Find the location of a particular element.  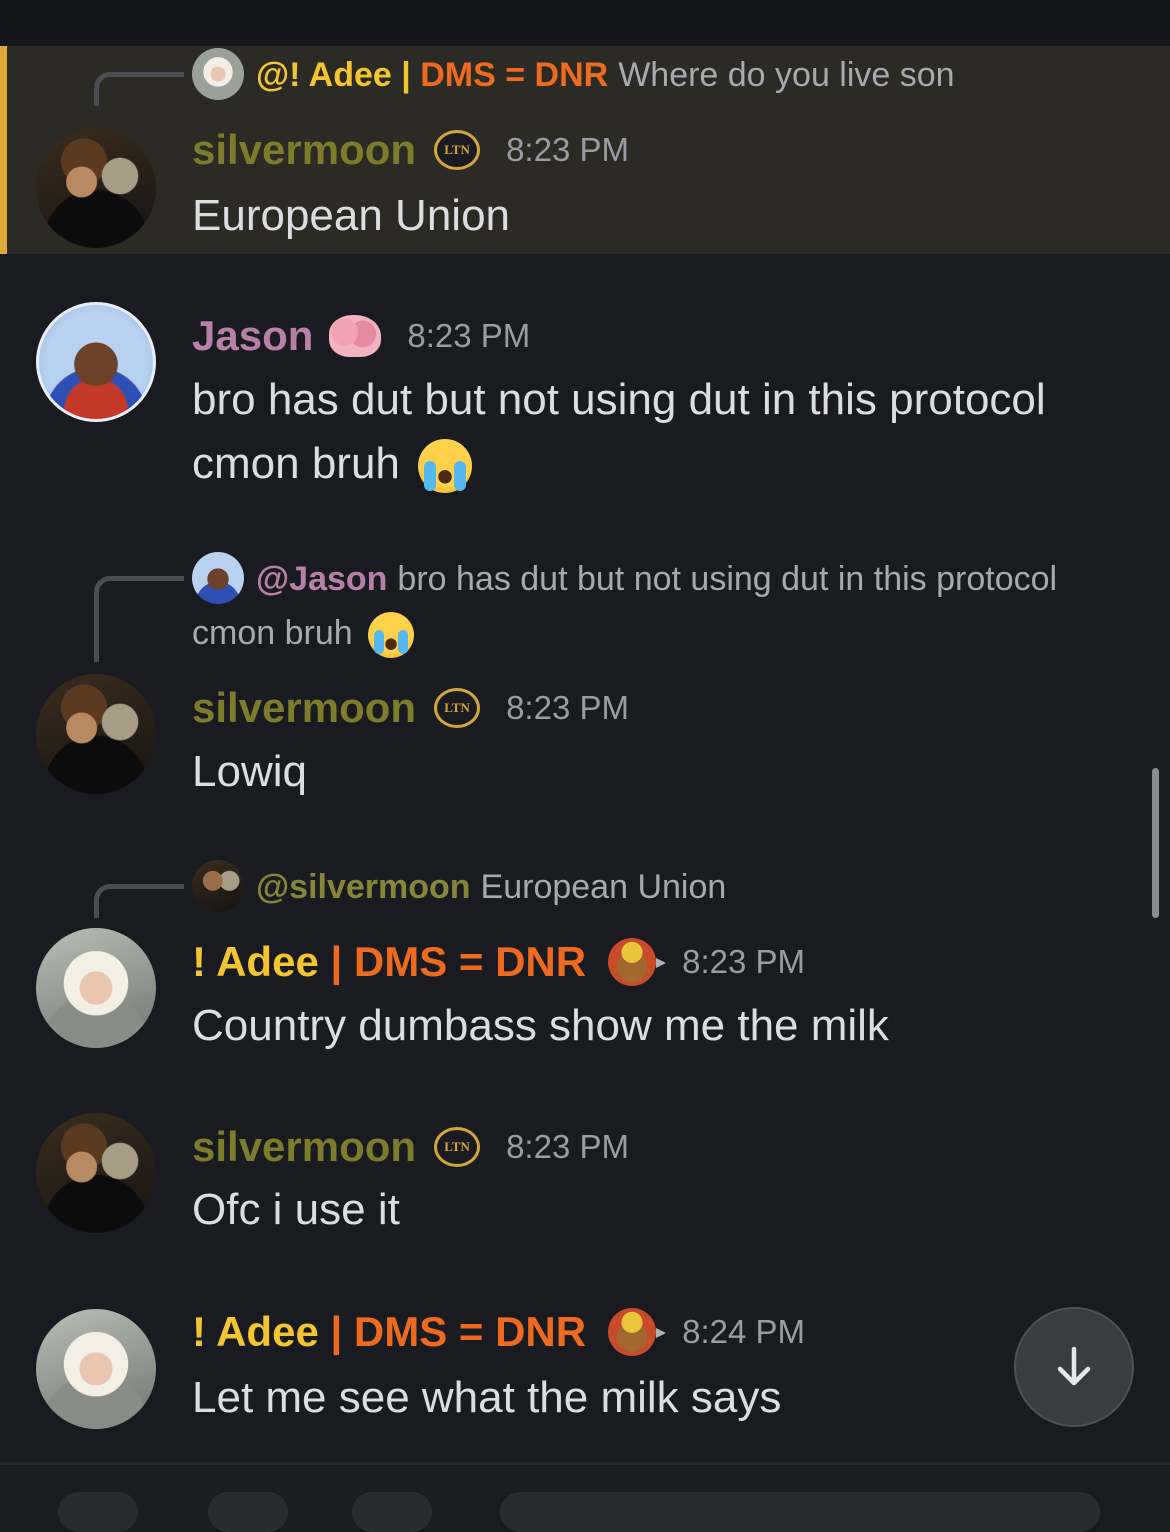

reply-text: Where do you live son is located at coordinates (786, 75).